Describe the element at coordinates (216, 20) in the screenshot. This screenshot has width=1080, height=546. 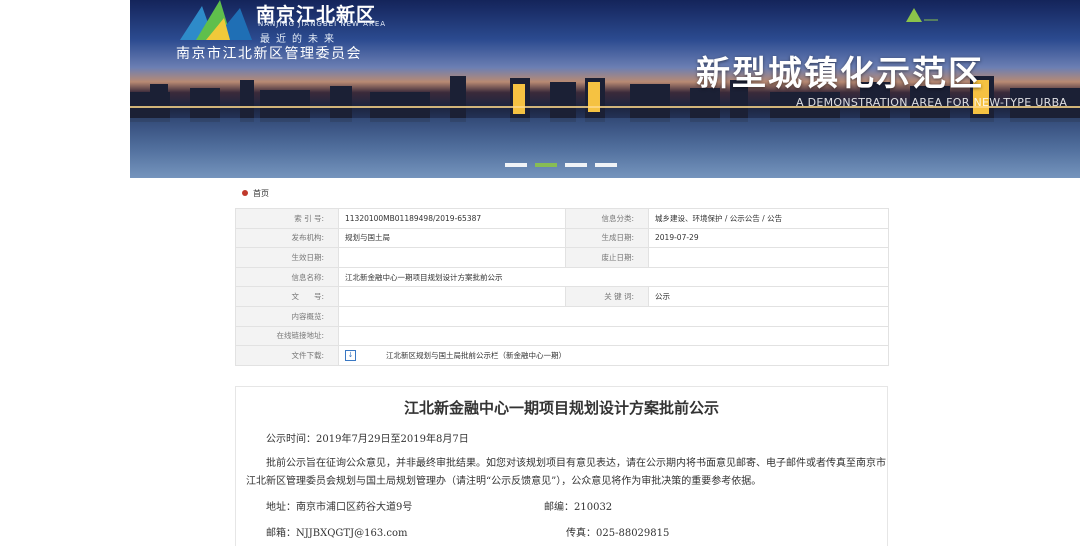
I see `logo-mark-icon` at that location.